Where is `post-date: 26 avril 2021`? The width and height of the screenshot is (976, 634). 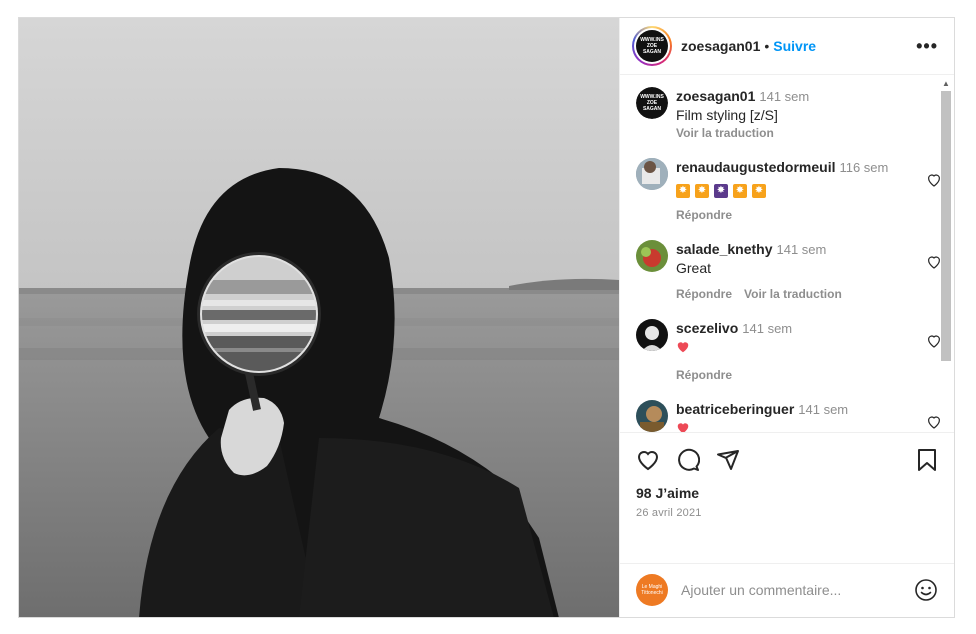 post-date: 26 avril 2021 is located at coordinates (787, 513).